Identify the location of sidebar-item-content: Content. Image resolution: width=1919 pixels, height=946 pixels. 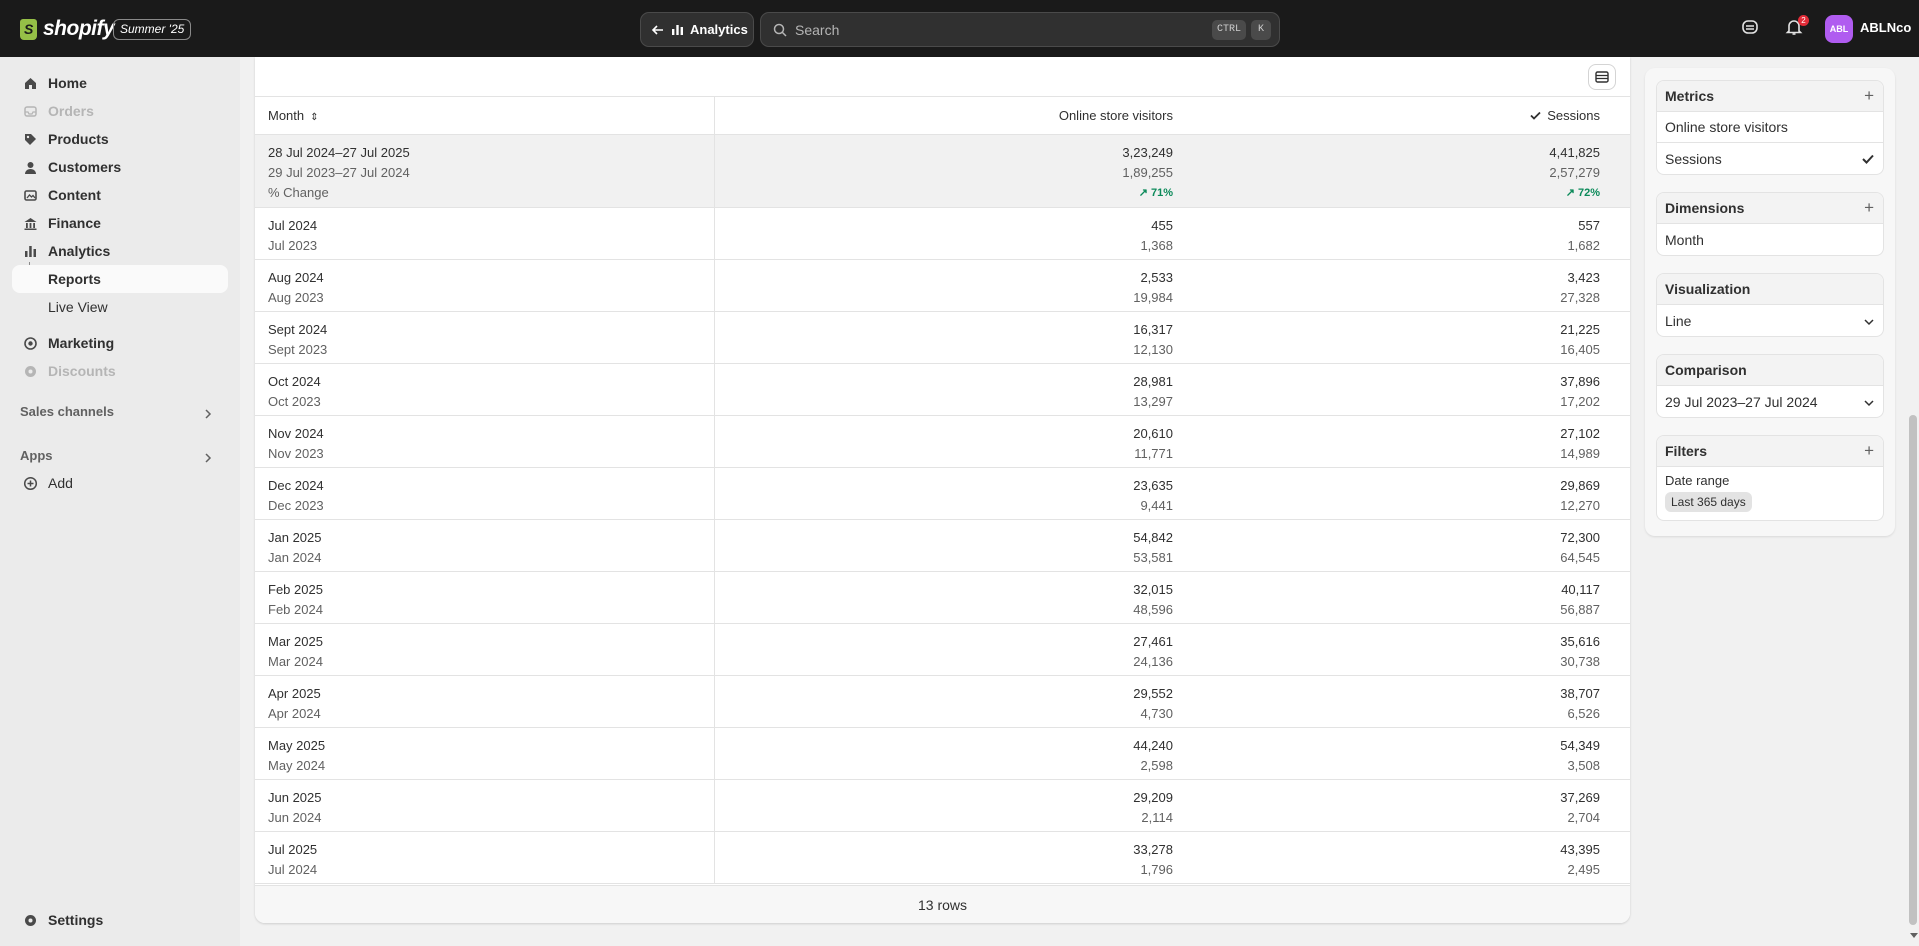
(120, 195).